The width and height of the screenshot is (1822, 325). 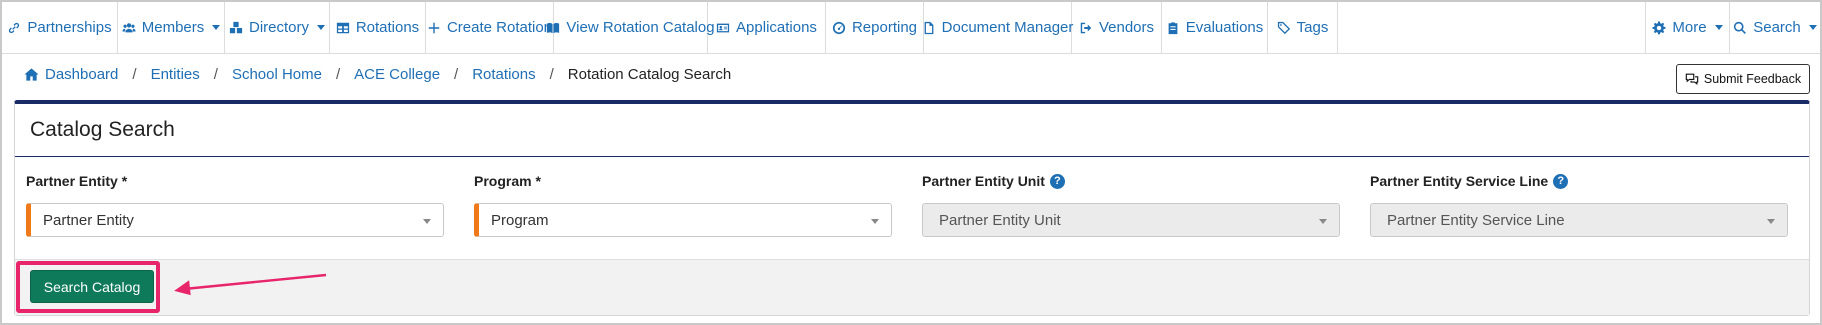 What do you see at coordinates (387, 27) in the screenshot?
I see `nav-label: Rotations` at bounding box center [387, 27].